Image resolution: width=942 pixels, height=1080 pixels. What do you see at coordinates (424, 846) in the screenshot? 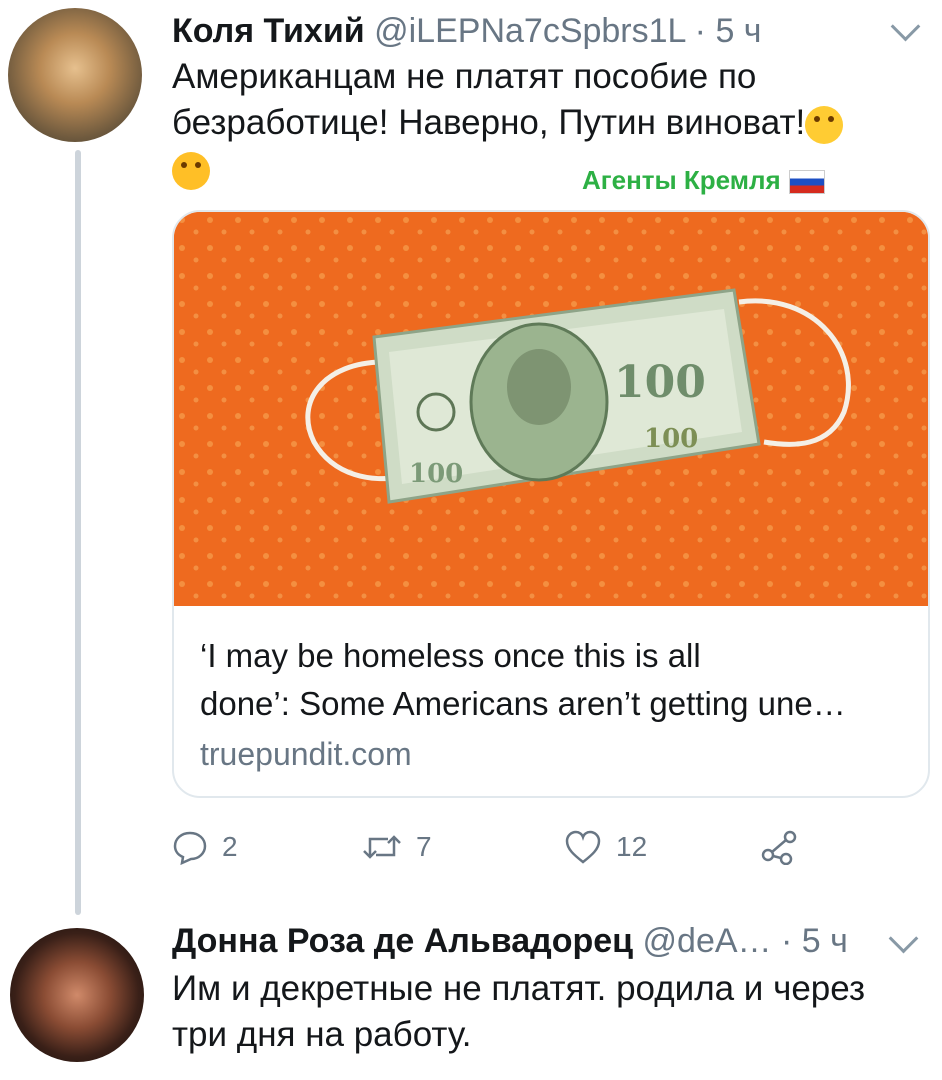
I see `retweet-count: 7` at bounding box center [424, 846].